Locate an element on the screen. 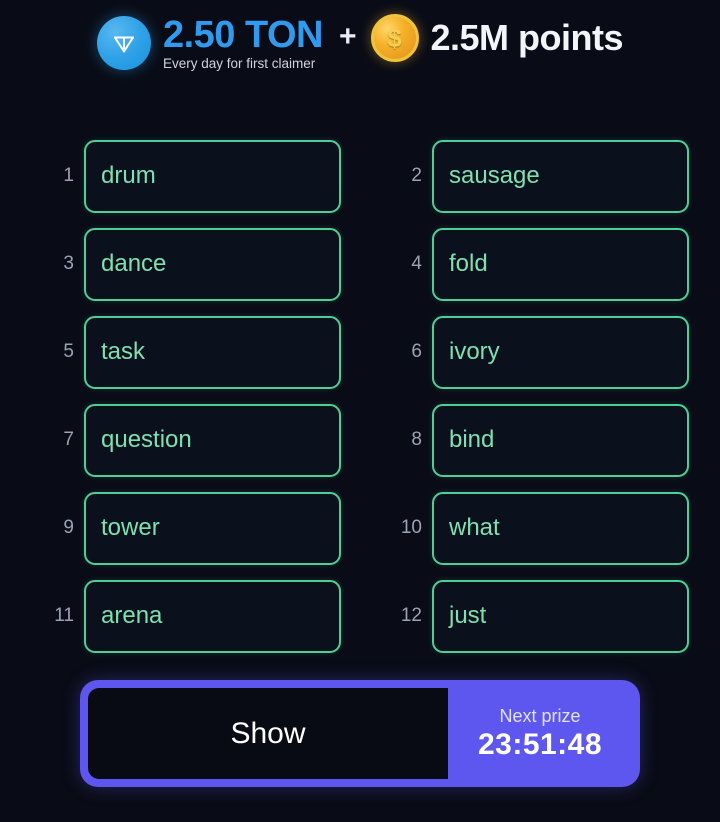  word-number: 12 is located at coordinates (411, 615).